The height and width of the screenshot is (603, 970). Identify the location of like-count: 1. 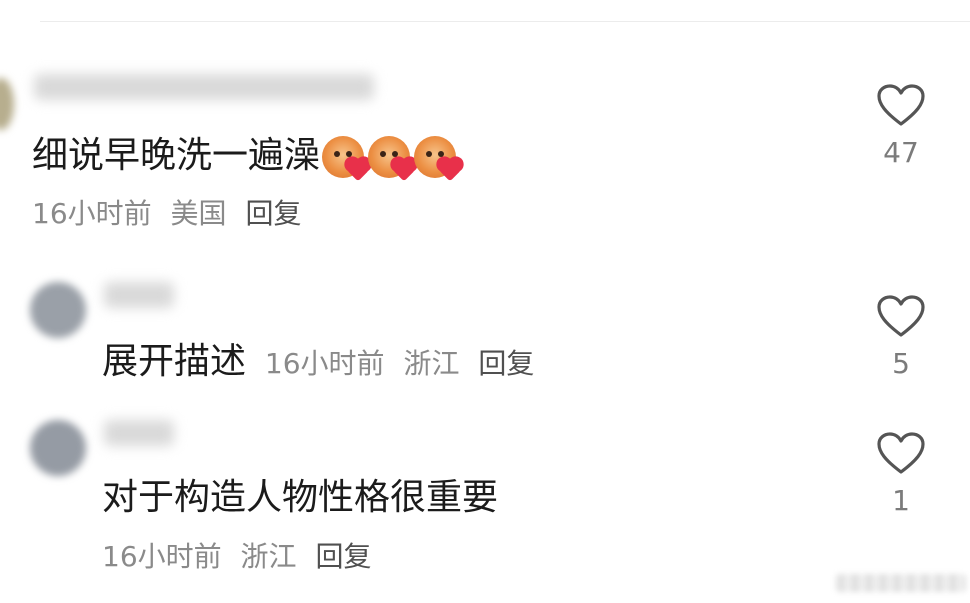
(901, 500).